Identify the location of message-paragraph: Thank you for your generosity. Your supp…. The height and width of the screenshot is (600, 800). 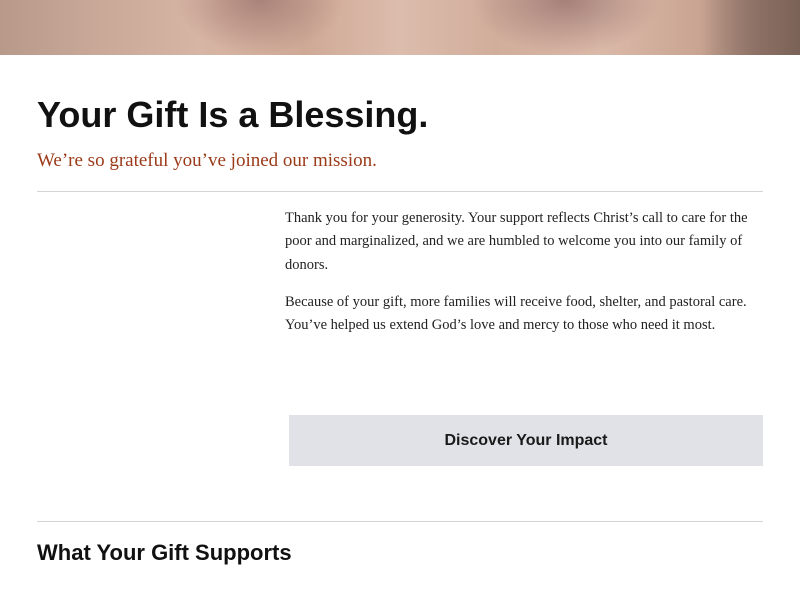
(516, 241).